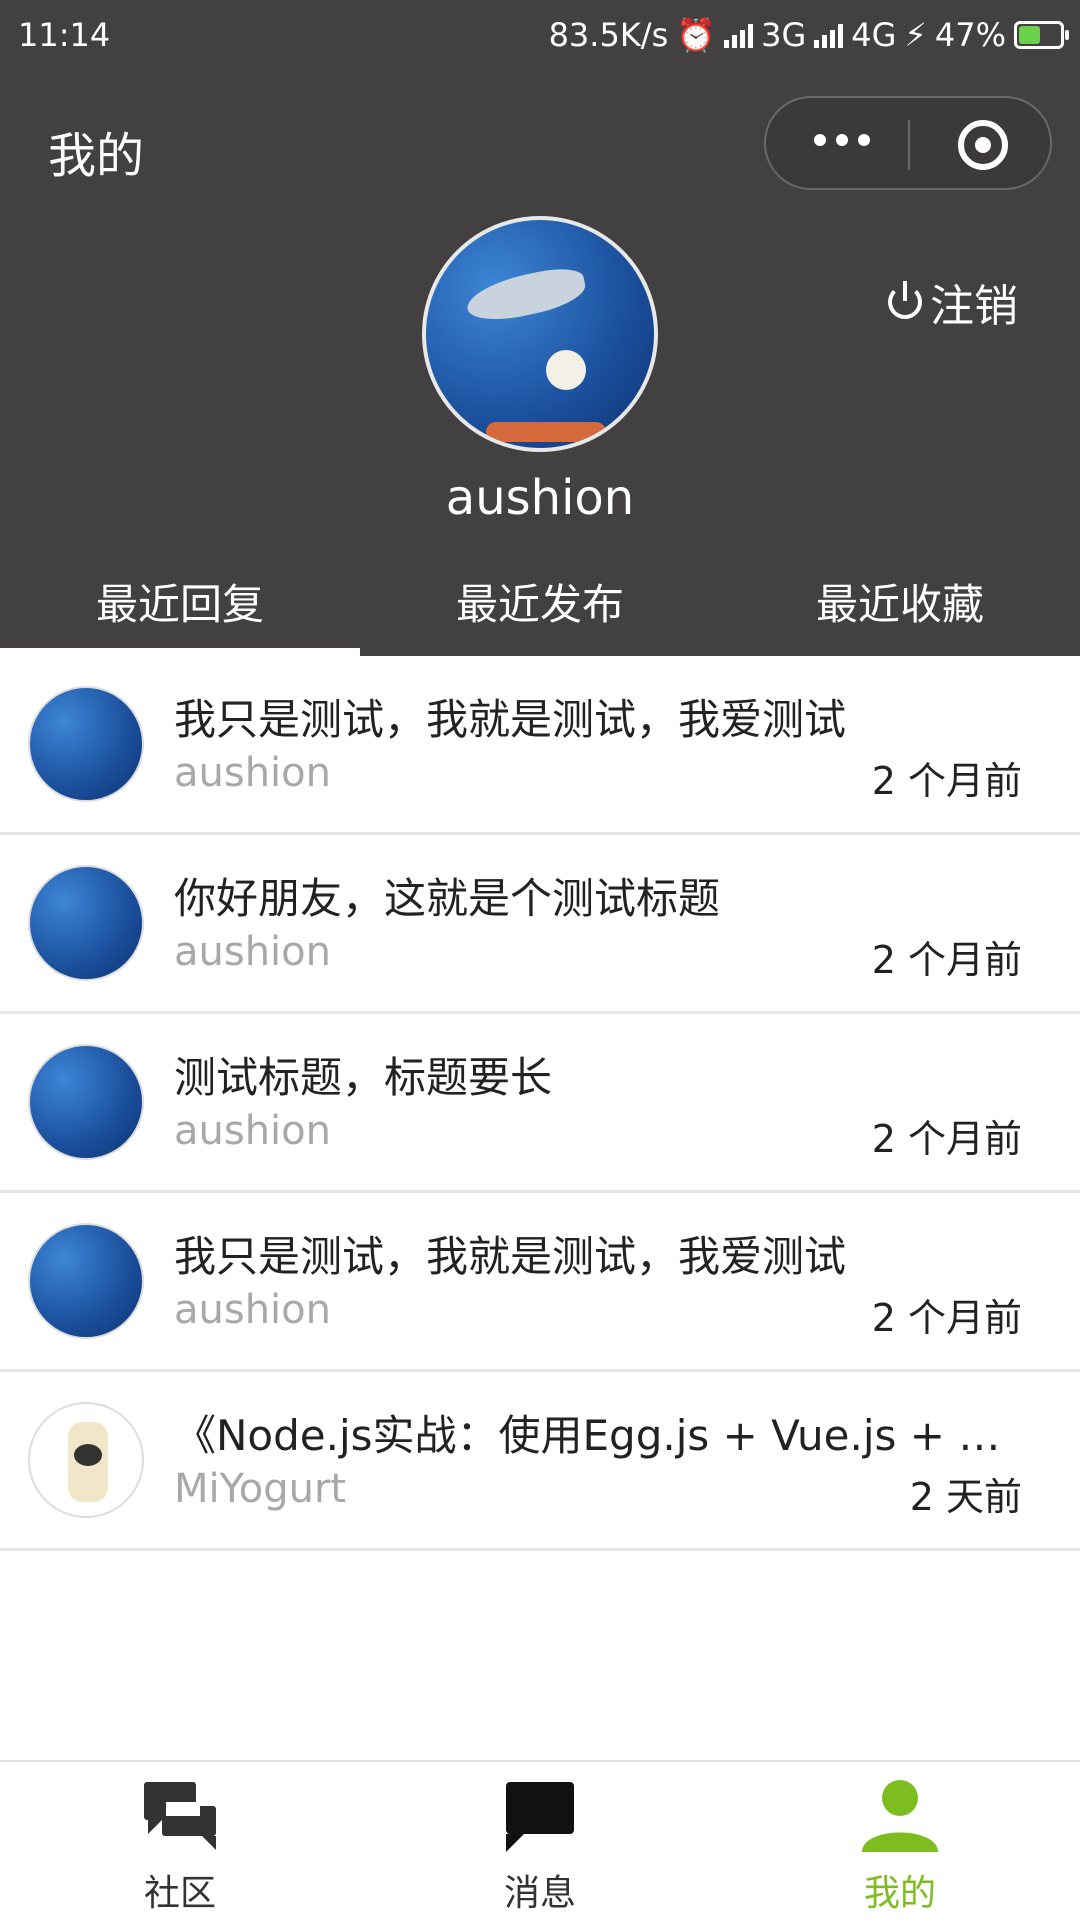  What do you see at coordinates (1041, 35) in the screenshot?
I see `battery-icon` at bounding box center [1041, 35].